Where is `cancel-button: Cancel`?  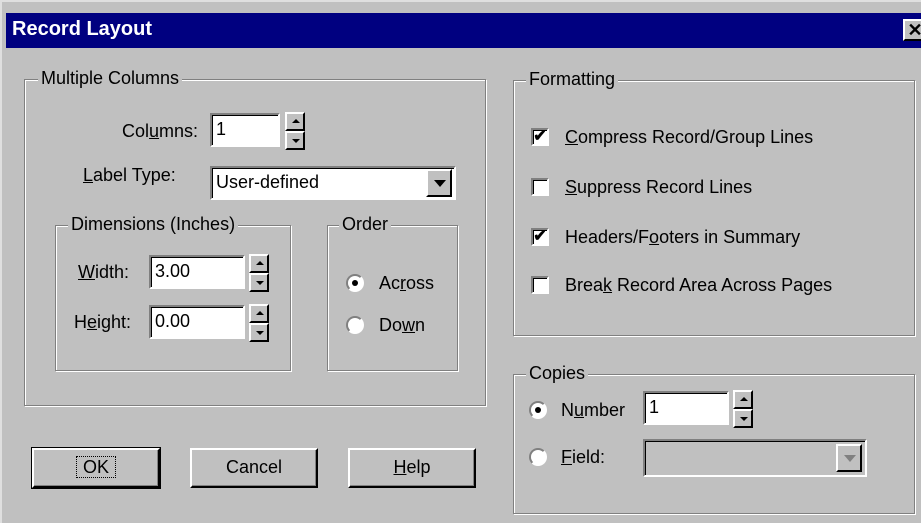
cancel-button: Cancel is located at coordinates (254, 468).